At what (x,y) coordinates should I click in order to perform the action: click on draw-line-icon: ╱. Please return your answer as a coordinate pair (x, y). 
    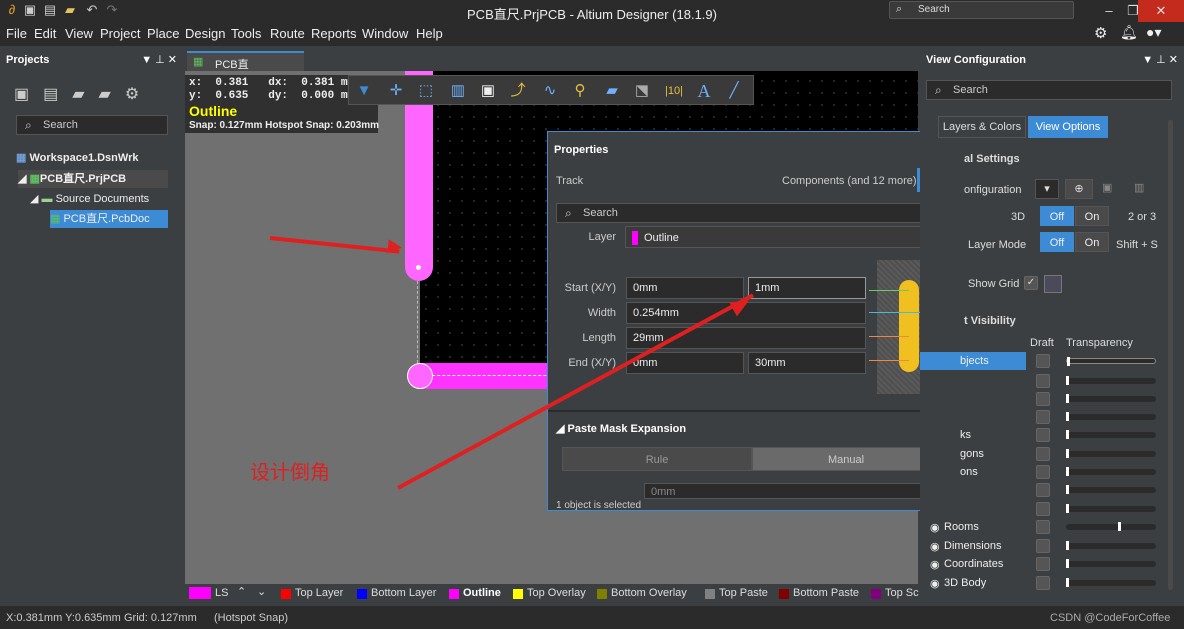
    Looking at the image, I should click on (734, 91).